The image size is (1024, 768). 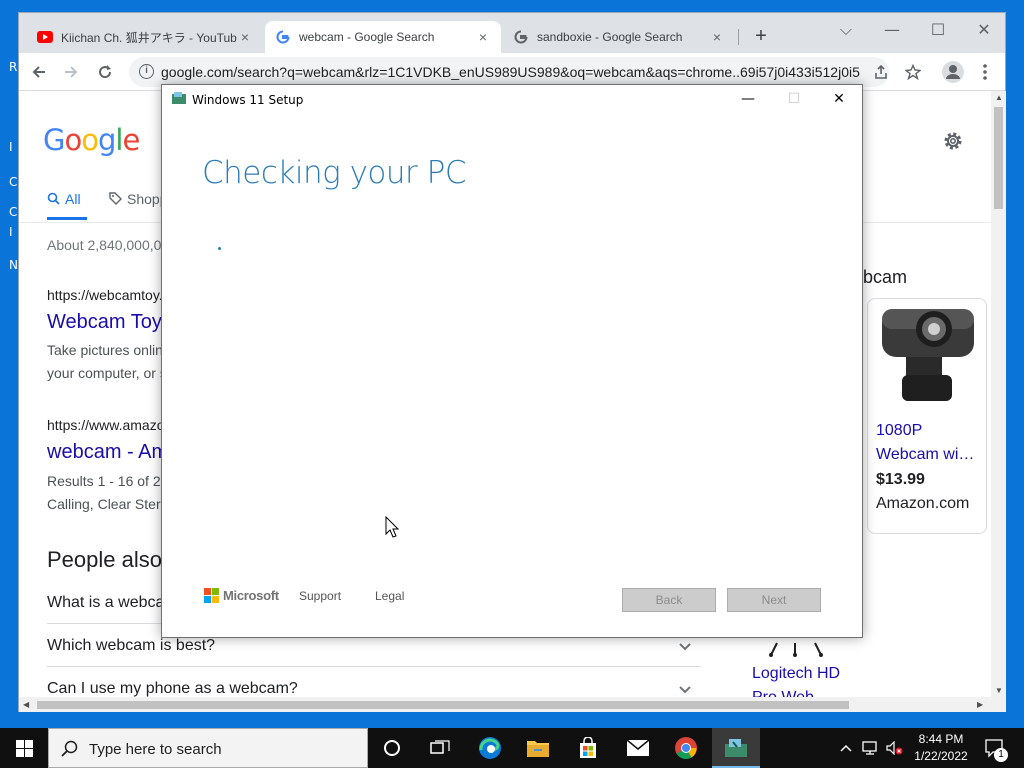 I want to click on tab-sandboxie-search: sandboxie - Google Search ×, so click(x=619, y=37).